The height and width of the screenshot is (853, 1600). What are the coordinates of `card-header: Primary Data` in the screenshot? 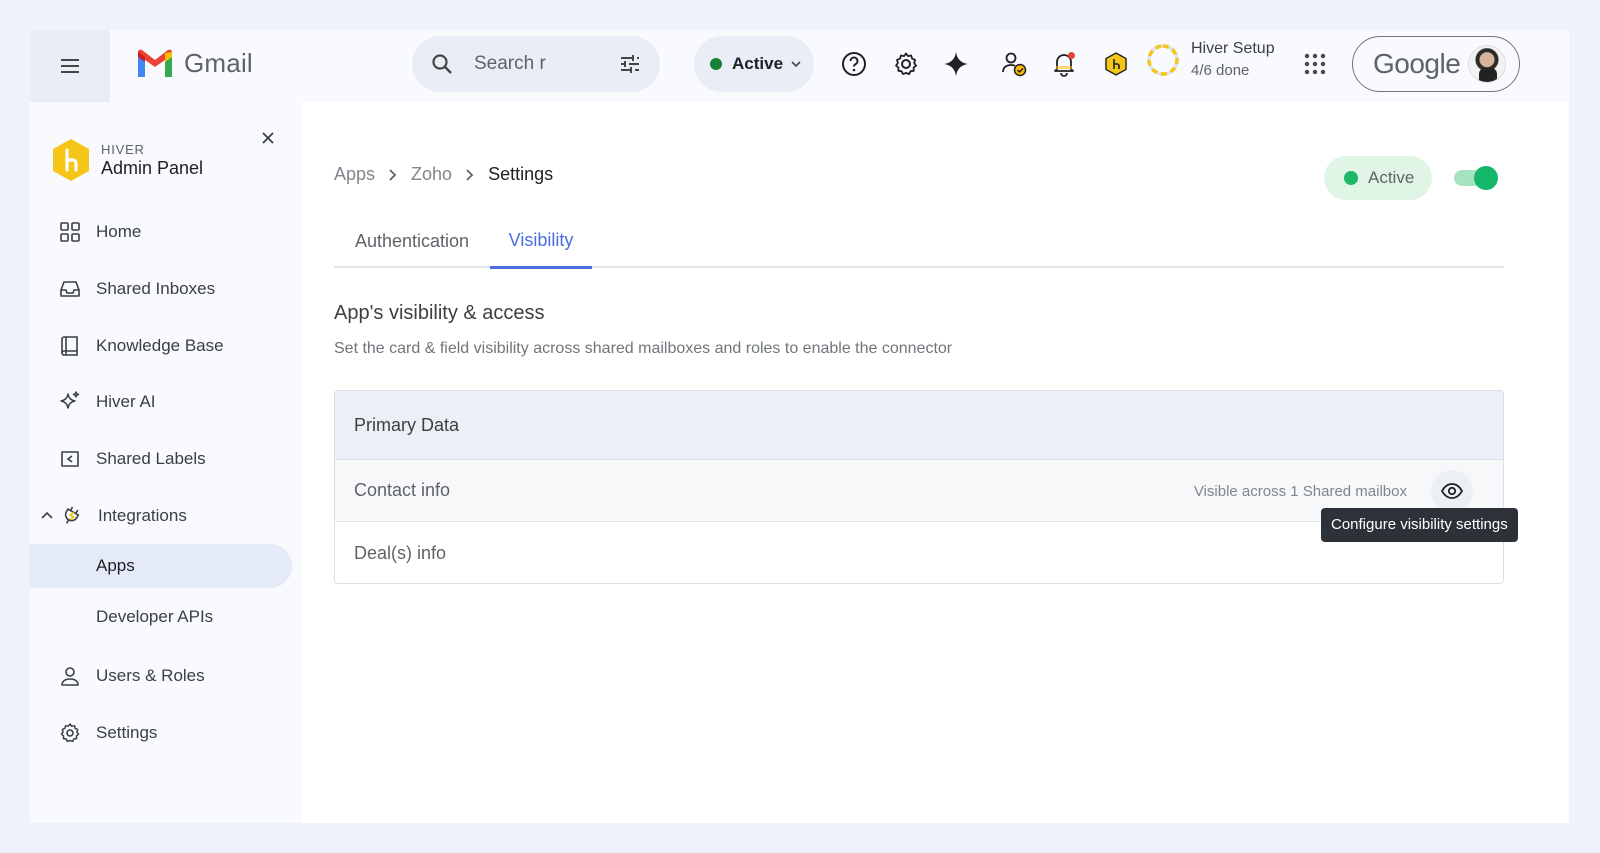 It's located at (919, 425).